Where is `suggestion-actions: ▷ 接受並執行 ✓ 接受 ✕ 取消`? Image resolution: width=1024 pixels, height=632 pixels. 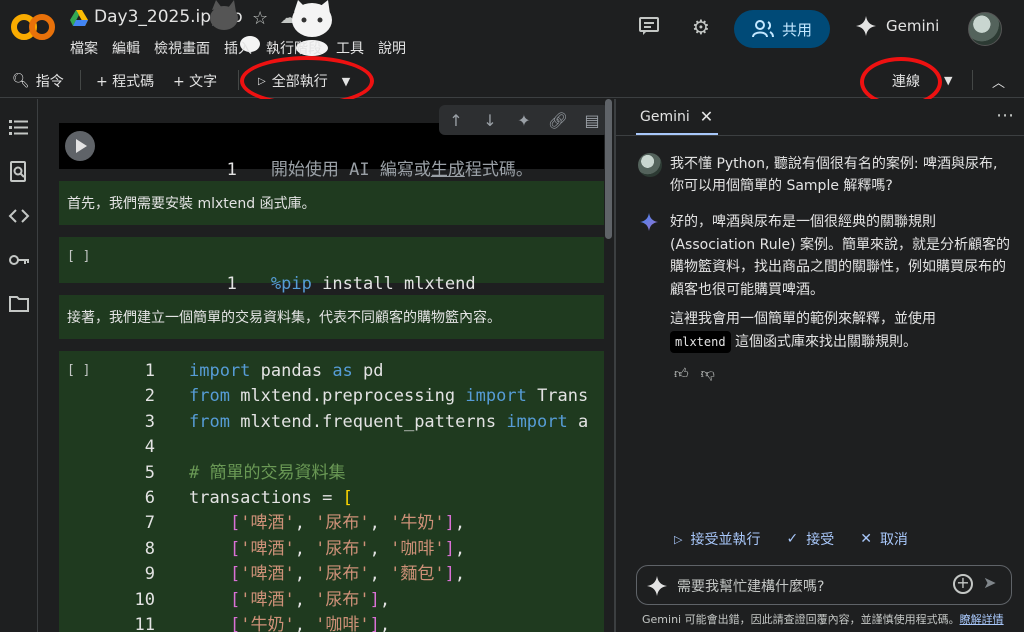
suggestion-actions: ▷ 接受並執行 ✓ 接受 ✕ 取消 is located at coordinates (791, 539).